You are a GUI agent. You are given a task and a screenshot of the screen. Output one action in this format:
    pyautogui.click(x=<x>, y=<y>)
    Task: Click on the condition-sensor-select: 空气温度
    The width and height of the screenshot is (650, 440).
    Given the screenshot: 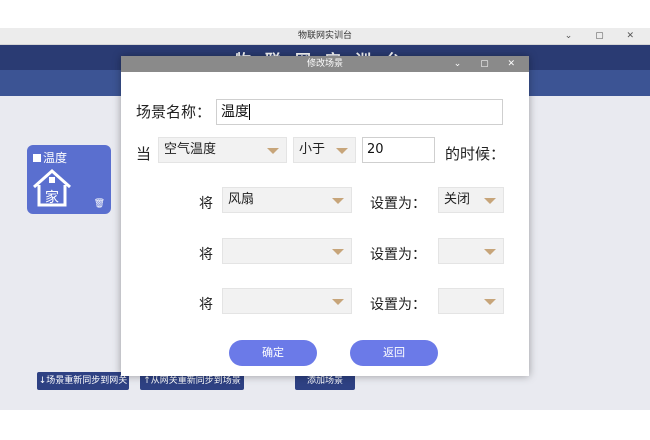 What is the action you would take?
    pyautogui.click(x=222, y=150)
    